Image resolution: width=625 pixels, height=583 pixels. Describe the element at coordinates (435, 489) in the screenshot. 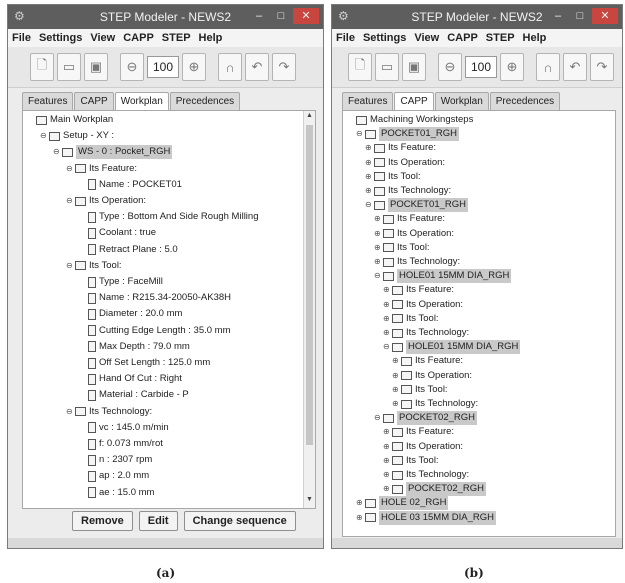

I see `tree-node: ⊕ POCKET02_RGH` at that location.